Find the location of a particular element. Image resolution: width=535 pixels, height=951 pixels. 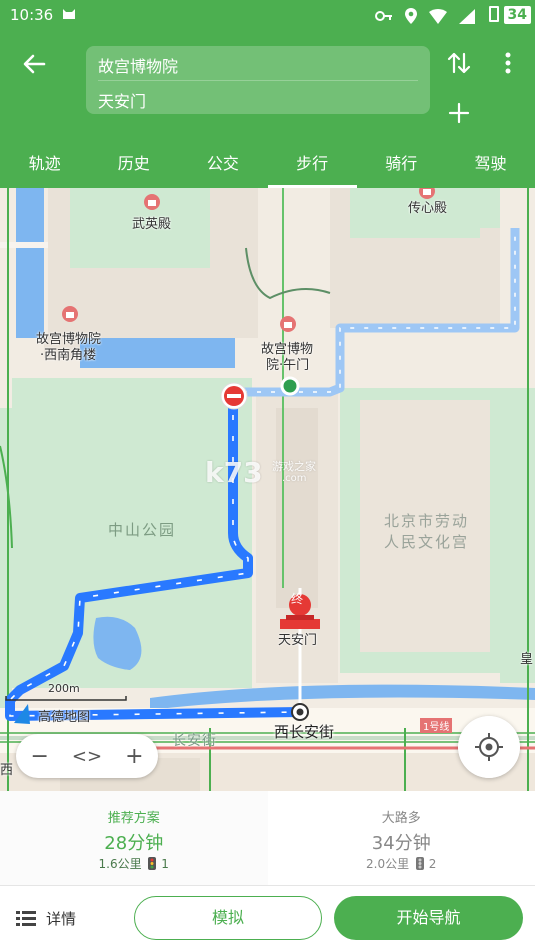

origin-input: 故宫博物院 is located at coordinates (138, 65).